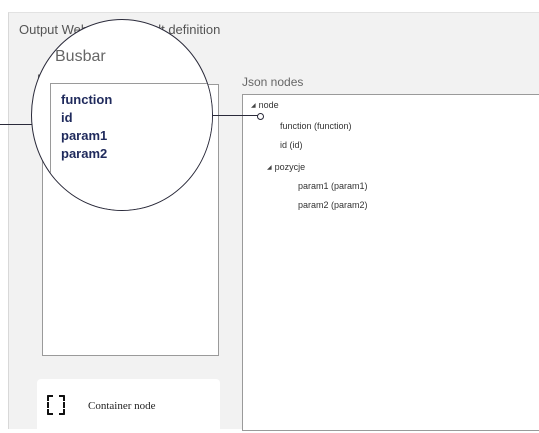 Image resolution: width=539 pixels, height=433 pixels. Describe the element at coordinates (268, 105) in the screenshot. I see `tree-node-label: node` at that location.